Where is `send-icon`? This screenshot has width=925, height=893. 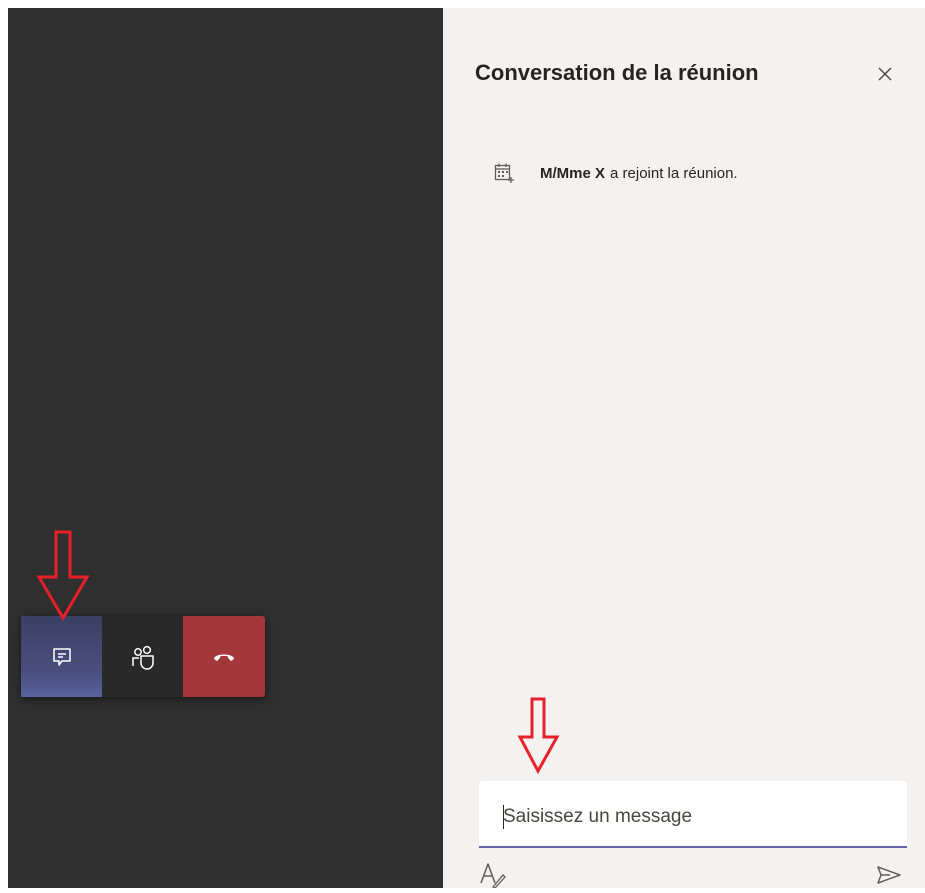 send-icon is located at coordinates (889, 875).